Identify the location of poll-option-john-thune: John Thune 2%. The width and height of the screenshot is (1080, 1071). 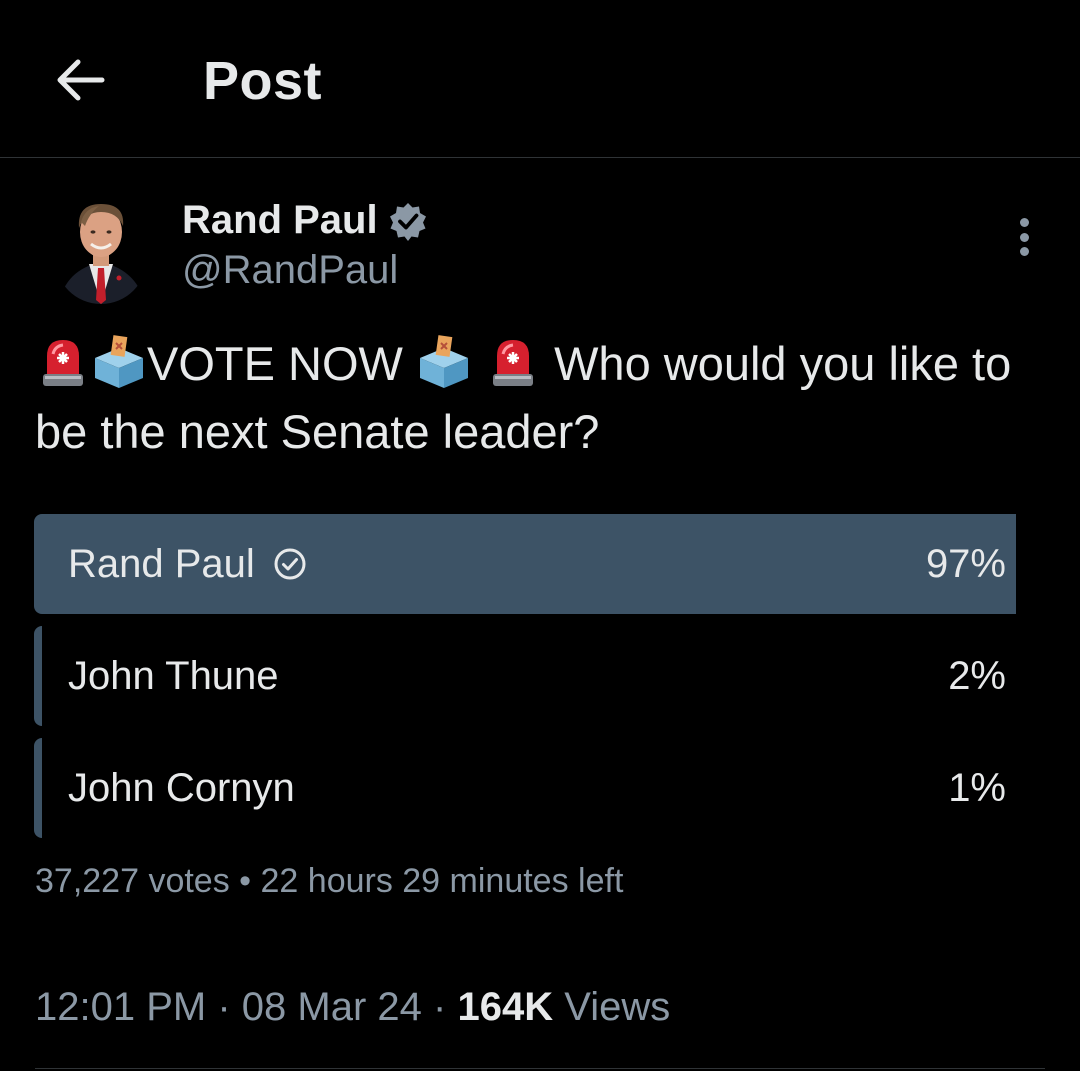
(525, 676).